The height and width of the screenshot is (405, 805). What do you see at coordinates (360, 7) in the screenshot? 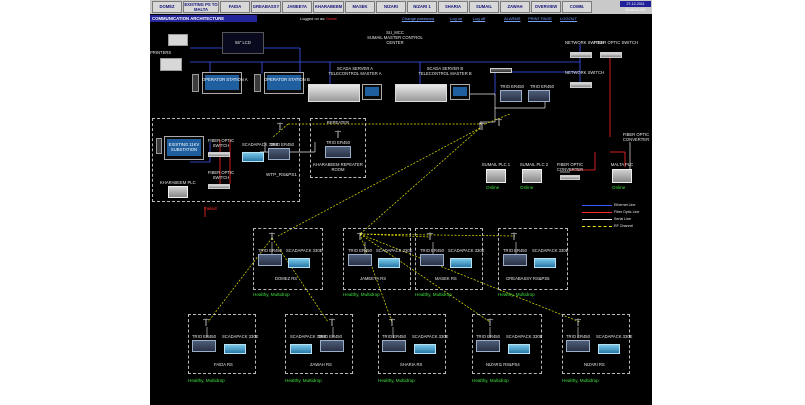
I see `nav-button-masek: MASEK` at bounding box center [360, 7].